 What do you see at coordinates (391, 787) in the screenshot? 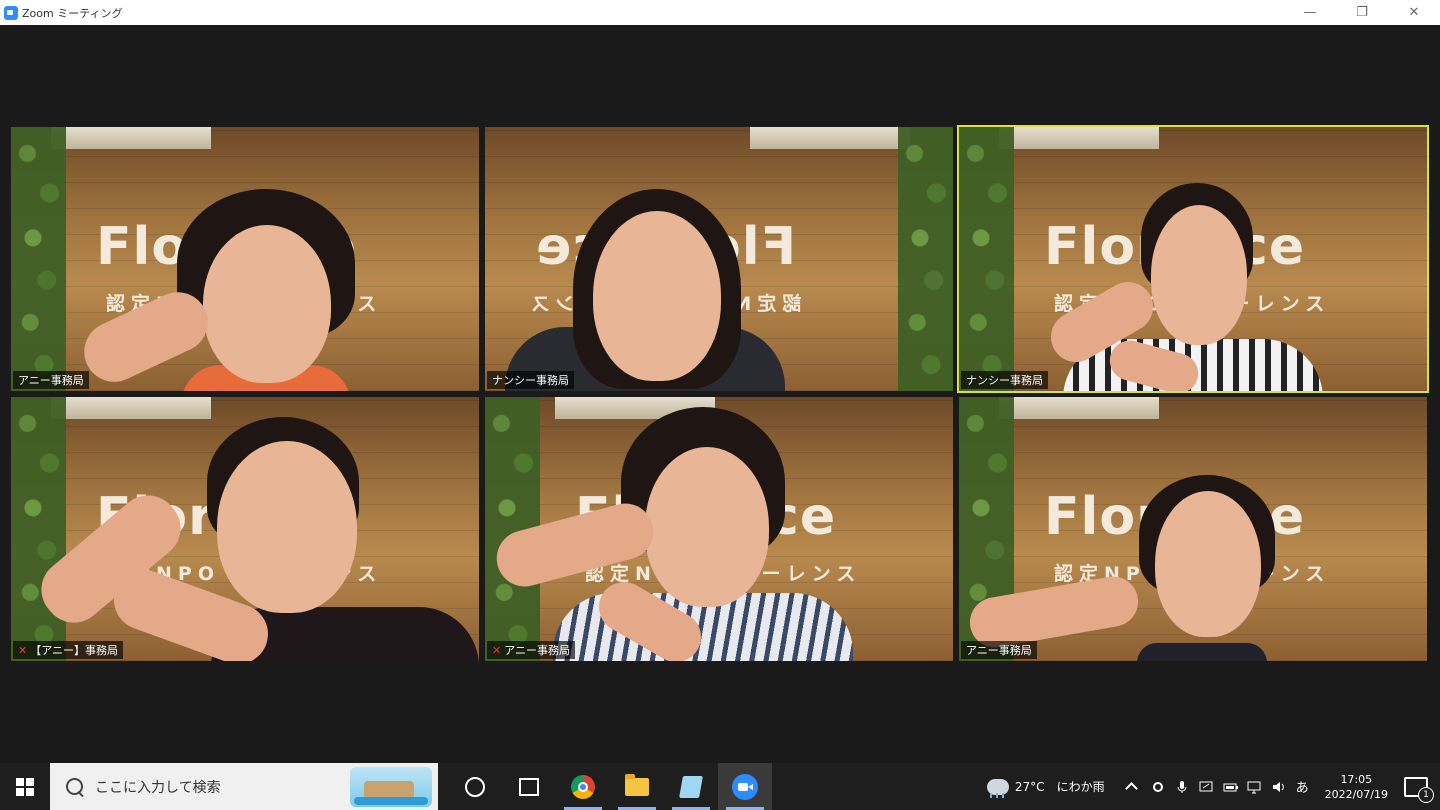
I see `search-highlight-image` at bounding box center [391, 787].